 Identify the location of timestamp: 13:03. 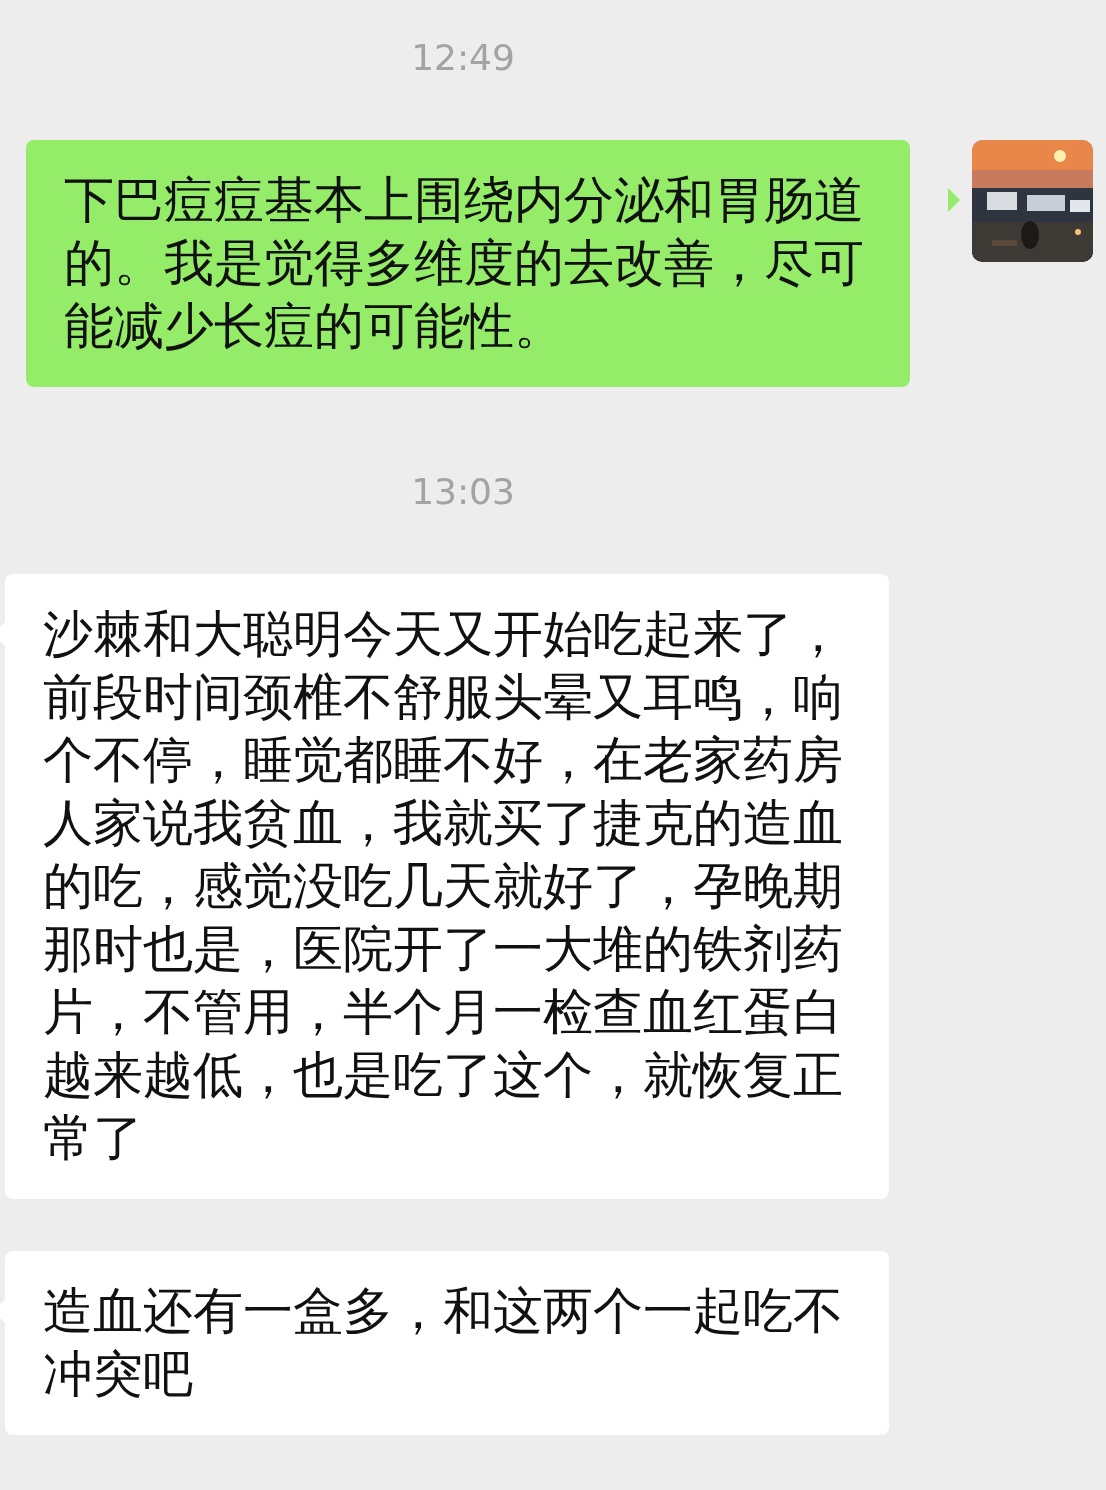
(463, 492).